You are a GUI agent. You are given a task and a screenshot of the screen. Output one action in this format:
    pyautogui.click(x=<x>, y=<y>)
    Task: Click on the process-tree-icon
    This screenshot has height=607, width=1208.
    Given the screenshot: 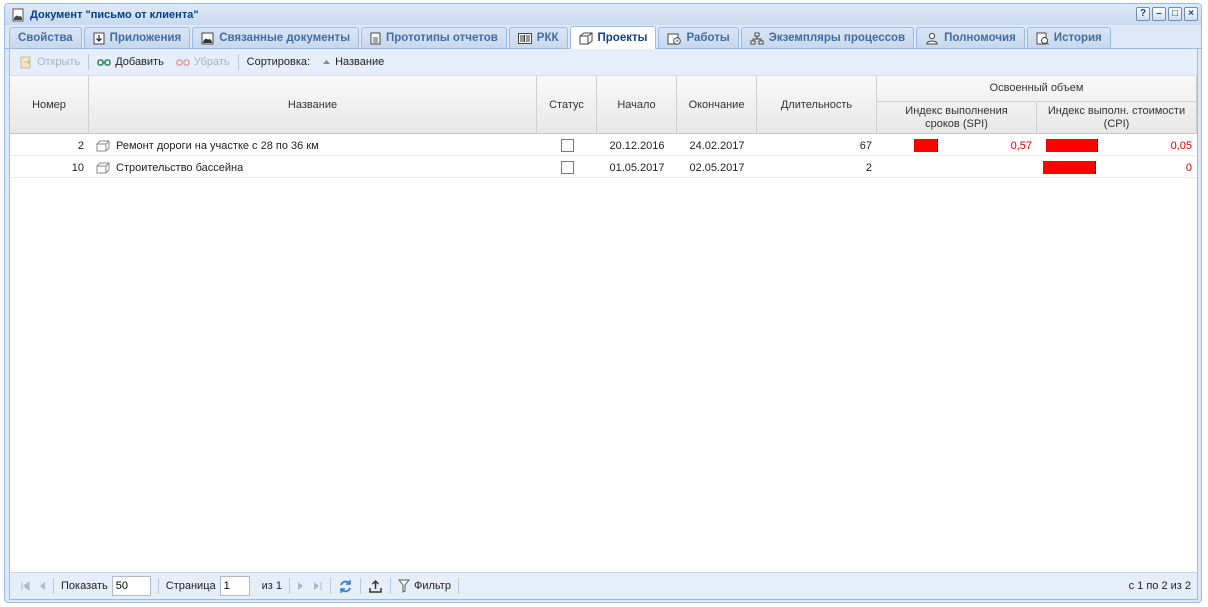 What is the action you would take?
    pyautogui.click(x=757, y=38)
    